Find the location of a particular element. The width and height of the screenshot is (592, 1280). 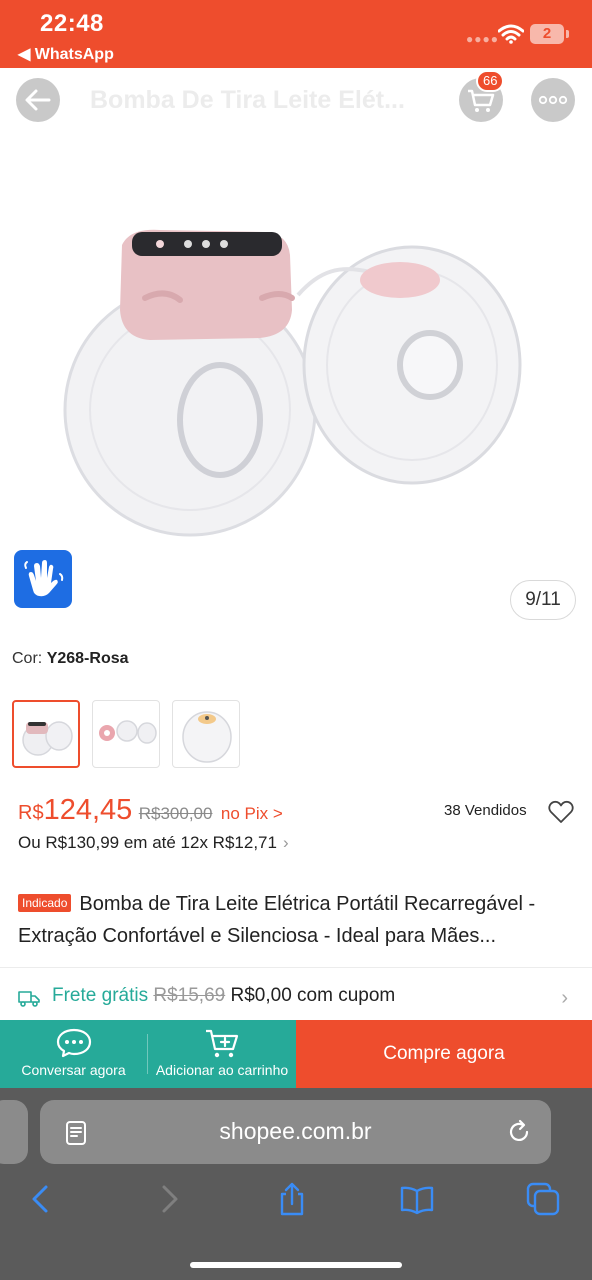

status-bar: 22:48 ◀ WhatsApp ●●●● 2 is located at coordinates (296, 34).